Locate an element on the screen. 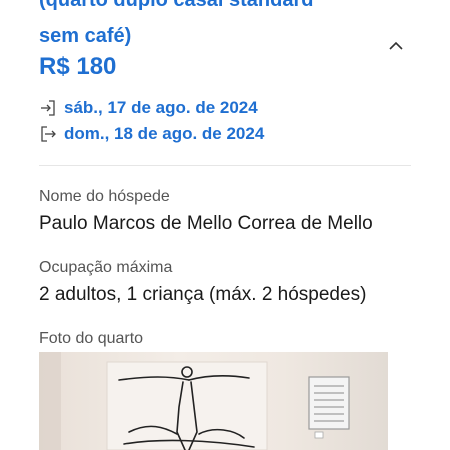 This screenshot has width=450, height=450. room-title-line2: sem café) is located at coordinates (85, 36).